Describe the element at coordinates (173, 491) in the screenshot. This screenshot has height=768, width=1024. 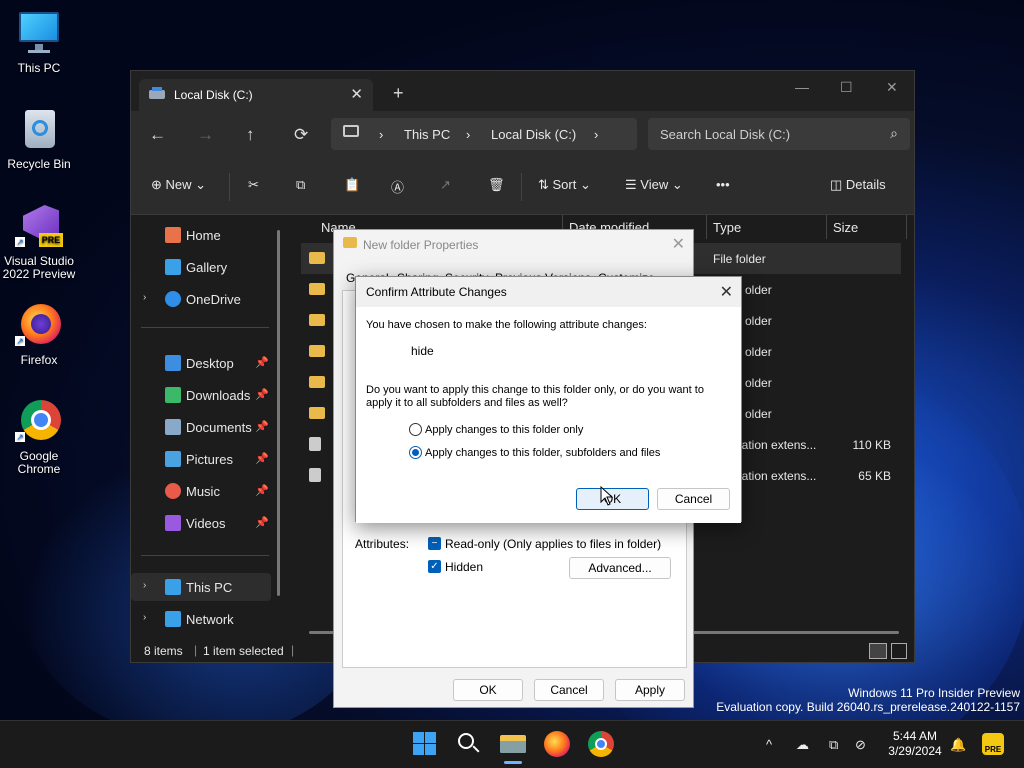
I see `music-icon` at that location.